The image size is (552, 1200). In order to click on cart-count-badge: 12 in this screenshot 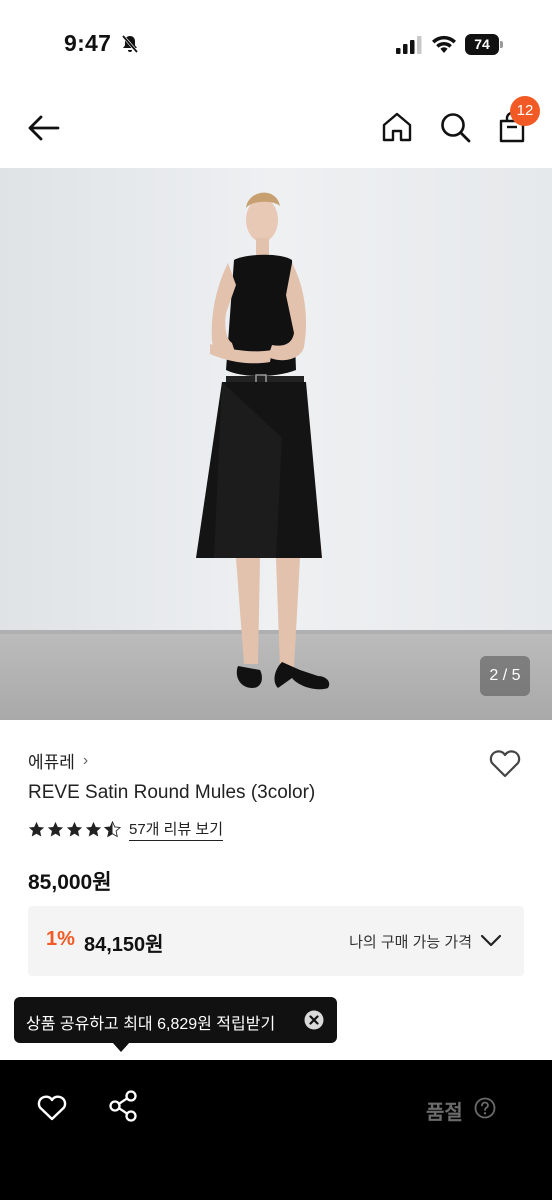, I will do `click(525, 111)`.